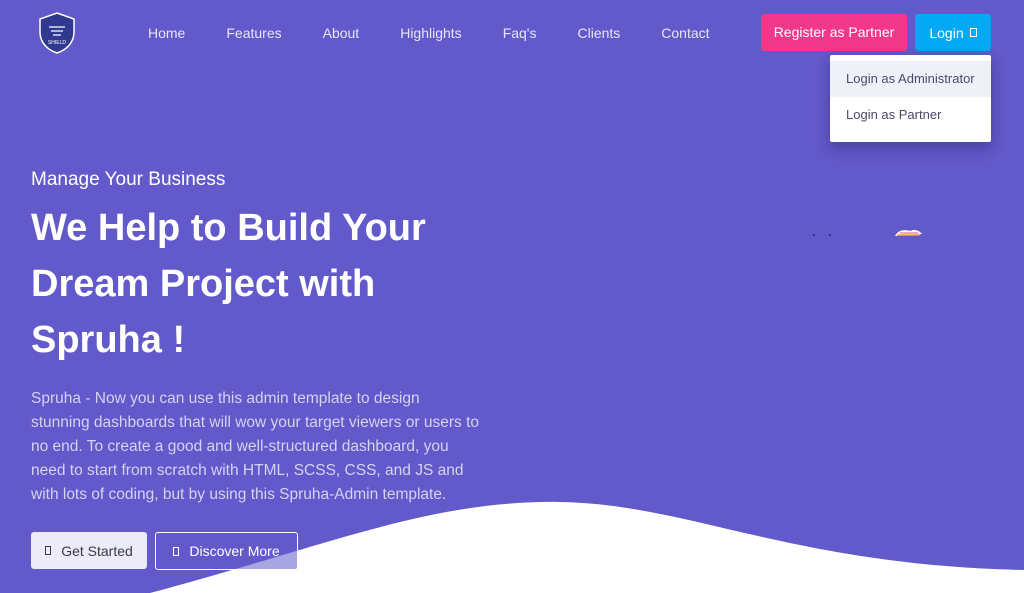 The height and width of the screenshot is (593, 1024). Describe the element at coordinates (430, 33) in the screenshot. I see `nav-highlights: Highlights` at that location.